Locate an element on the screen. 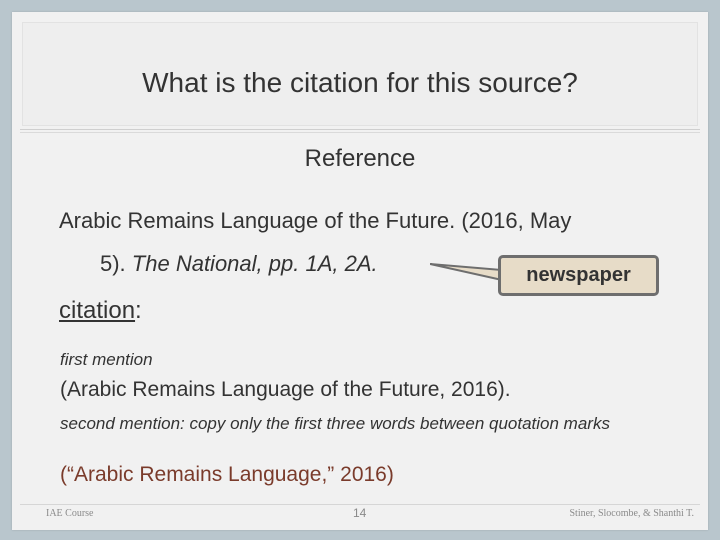  reference-line-2-prefix: 5). is located at coordinates (116, 263).